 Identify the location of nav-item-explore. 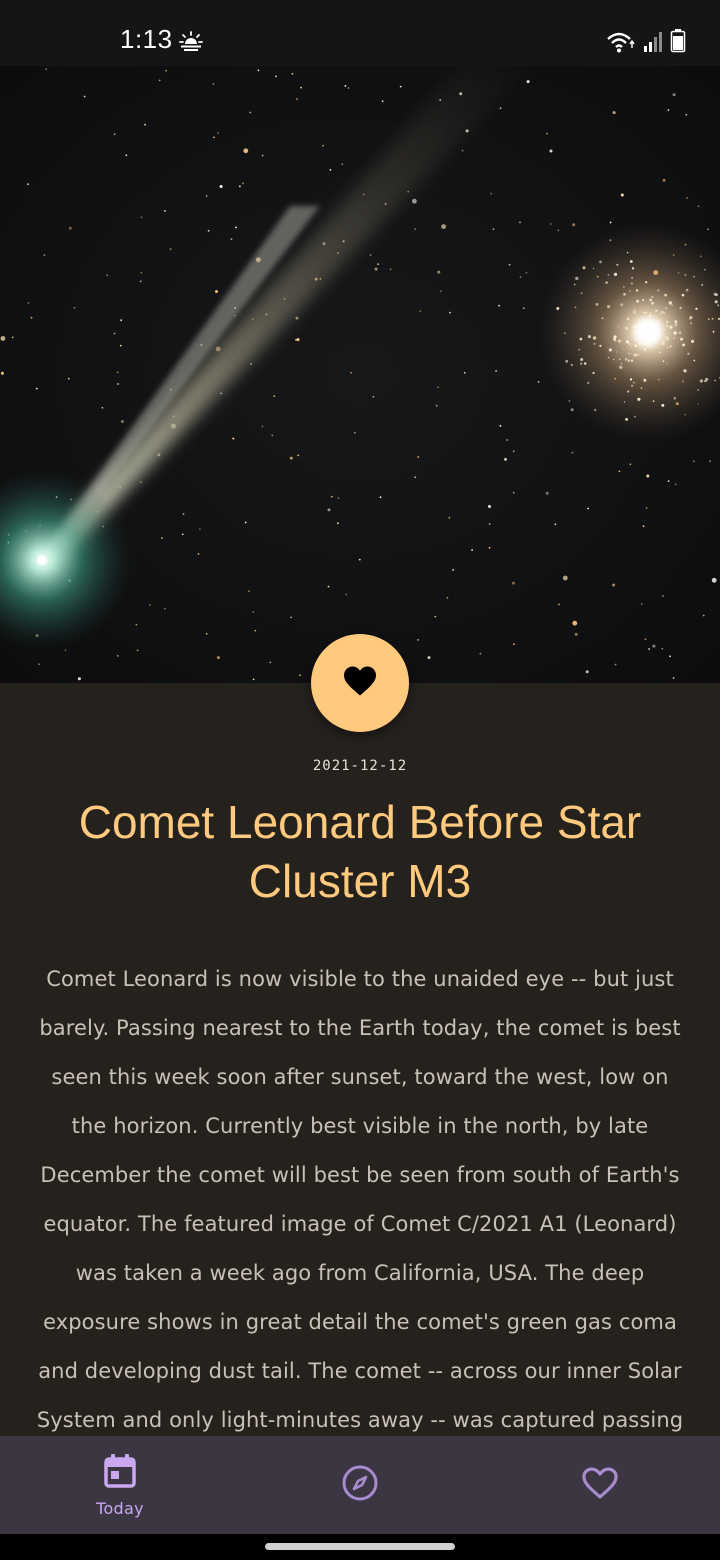
(360, 1485).